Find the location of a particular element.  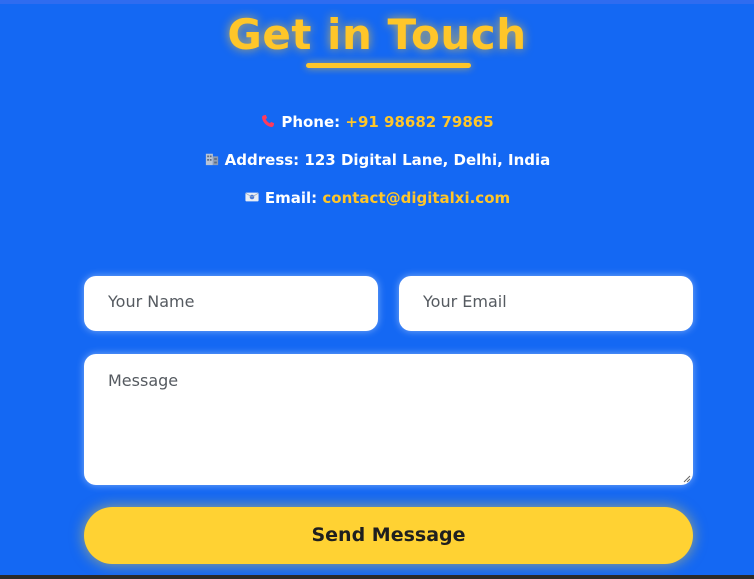

name-field: Your Name is located at coordinates (231, 303).